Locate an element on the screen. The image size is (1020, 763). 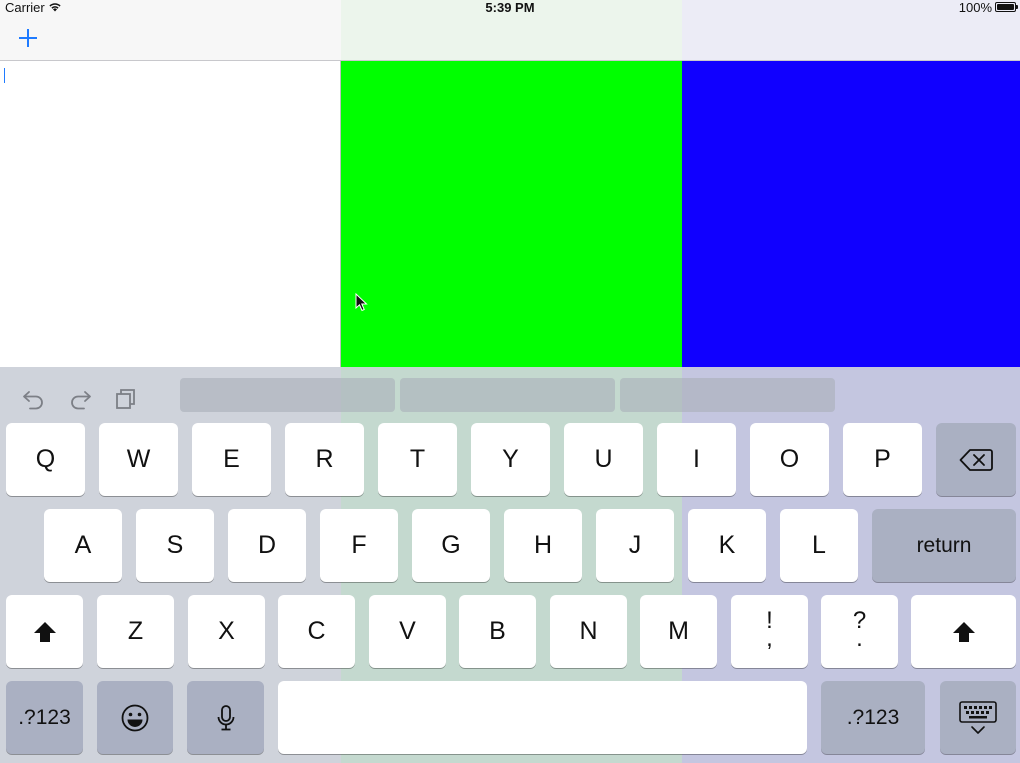
key-w: W is located at coordinates (138, 459).